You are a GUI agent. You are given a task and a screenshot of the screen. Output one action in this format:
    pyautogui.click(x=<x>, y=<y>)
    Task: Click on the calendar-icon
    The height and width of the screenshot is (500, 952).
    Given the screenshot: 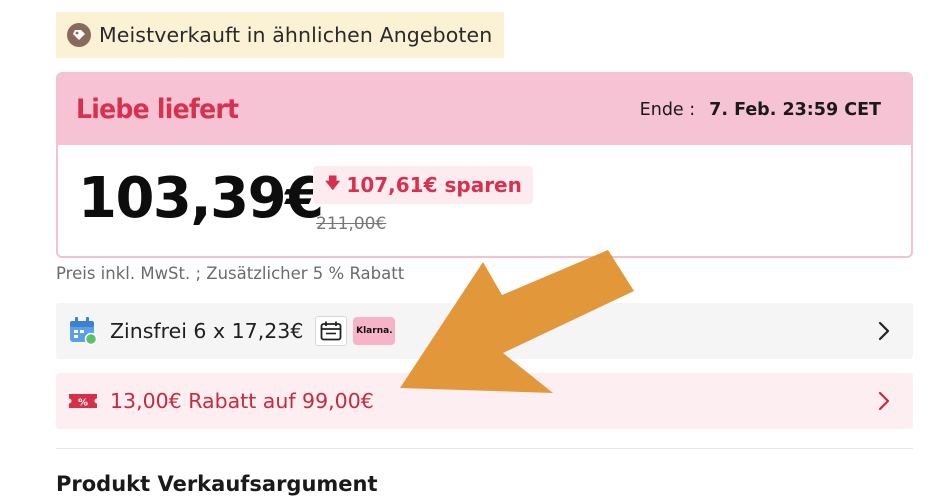 What is the action you would take?
    pyautogui.click(x=84, y=331)
    